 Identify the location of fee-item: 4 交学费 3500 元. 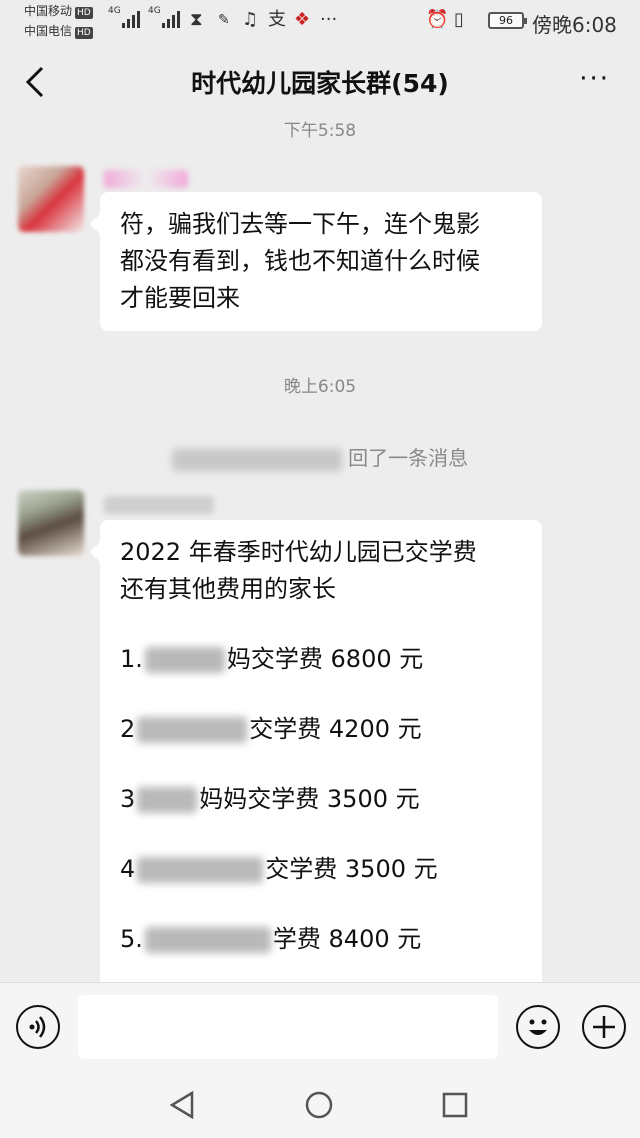
(279, 869).